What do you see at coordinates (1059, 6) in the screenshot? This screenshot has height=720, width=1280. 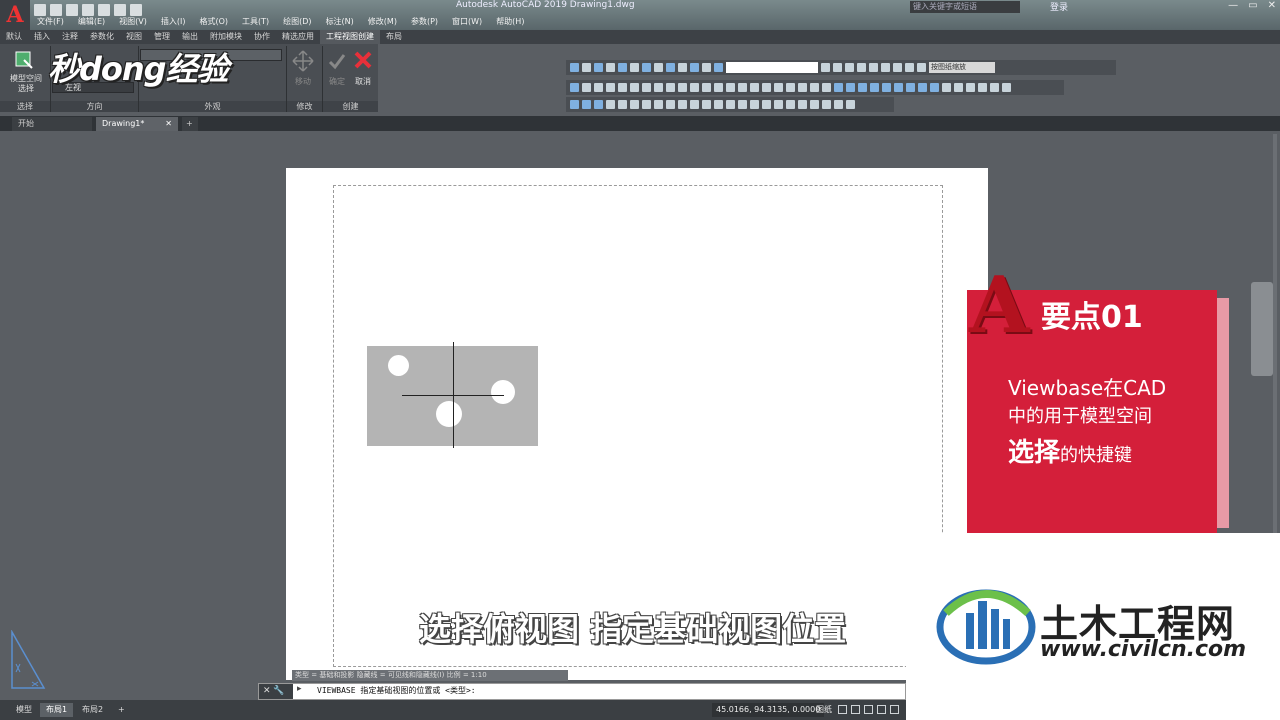 I see `login-button: 登录` at bounding box center [1059, 6].